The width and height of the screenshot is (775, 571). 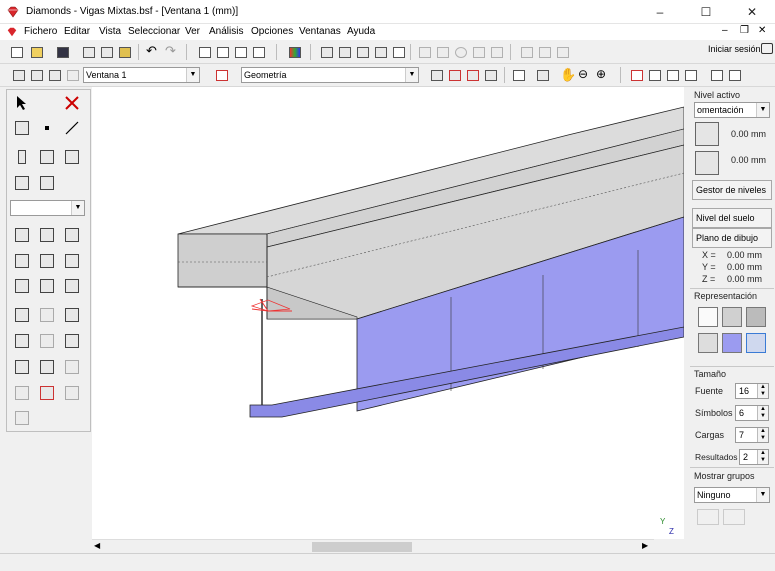 What do you see at coordinates (542, 75) in the screenshot?
I see `member-icon` at bounding box center [542, 75].